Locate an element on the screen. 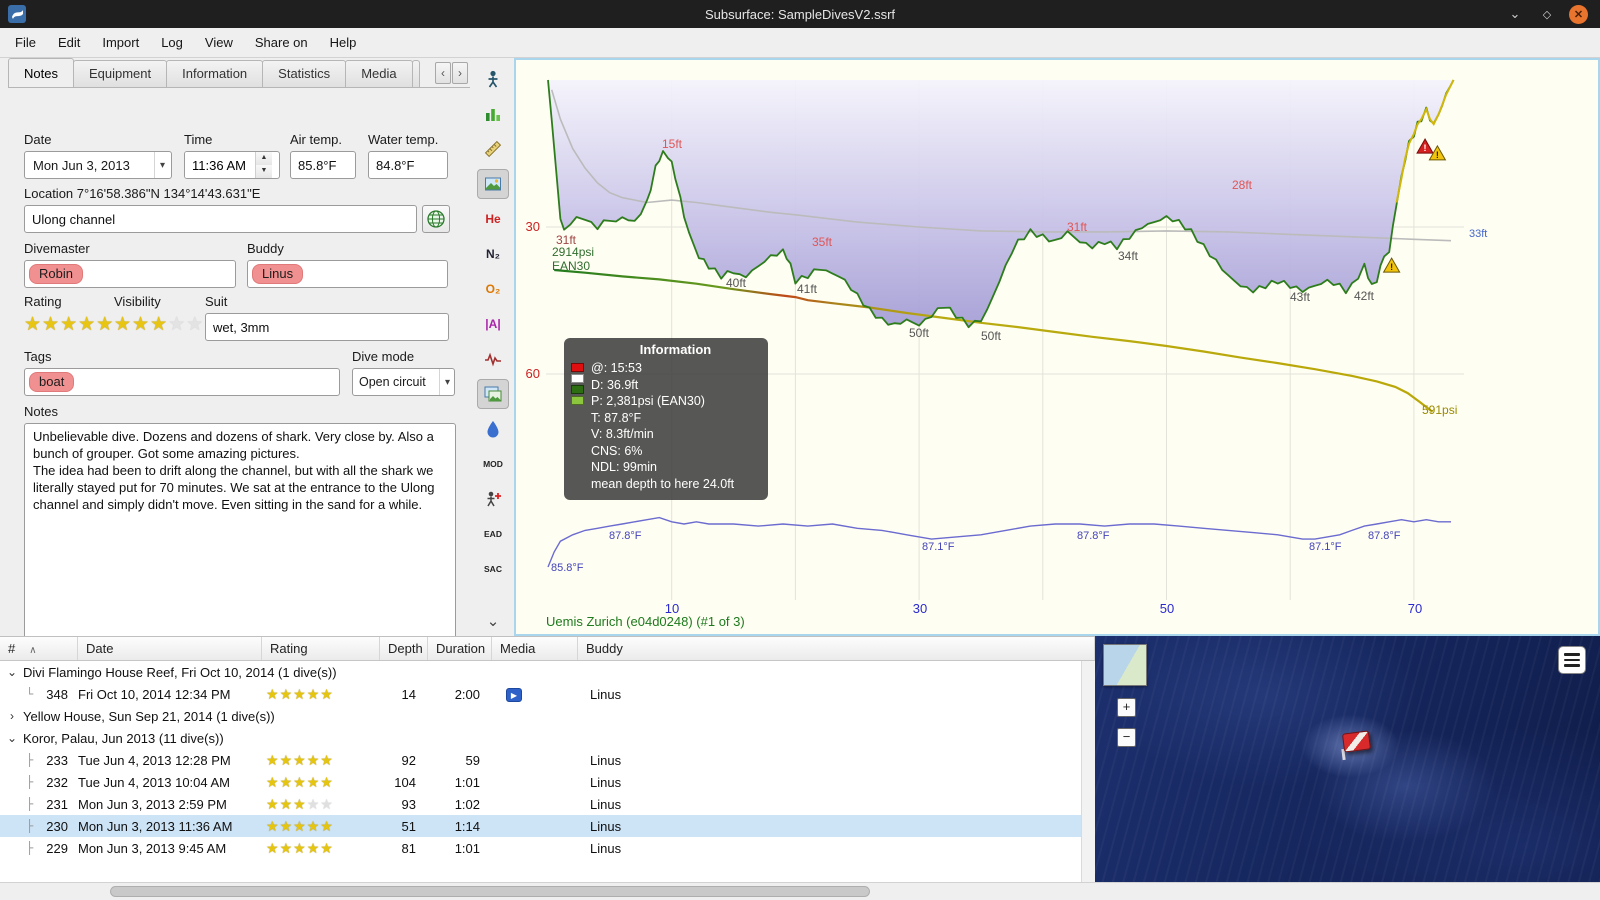 The width and height of the screenshot is (1600, 900). tab-media: Media is located at coordinates (379, 73).